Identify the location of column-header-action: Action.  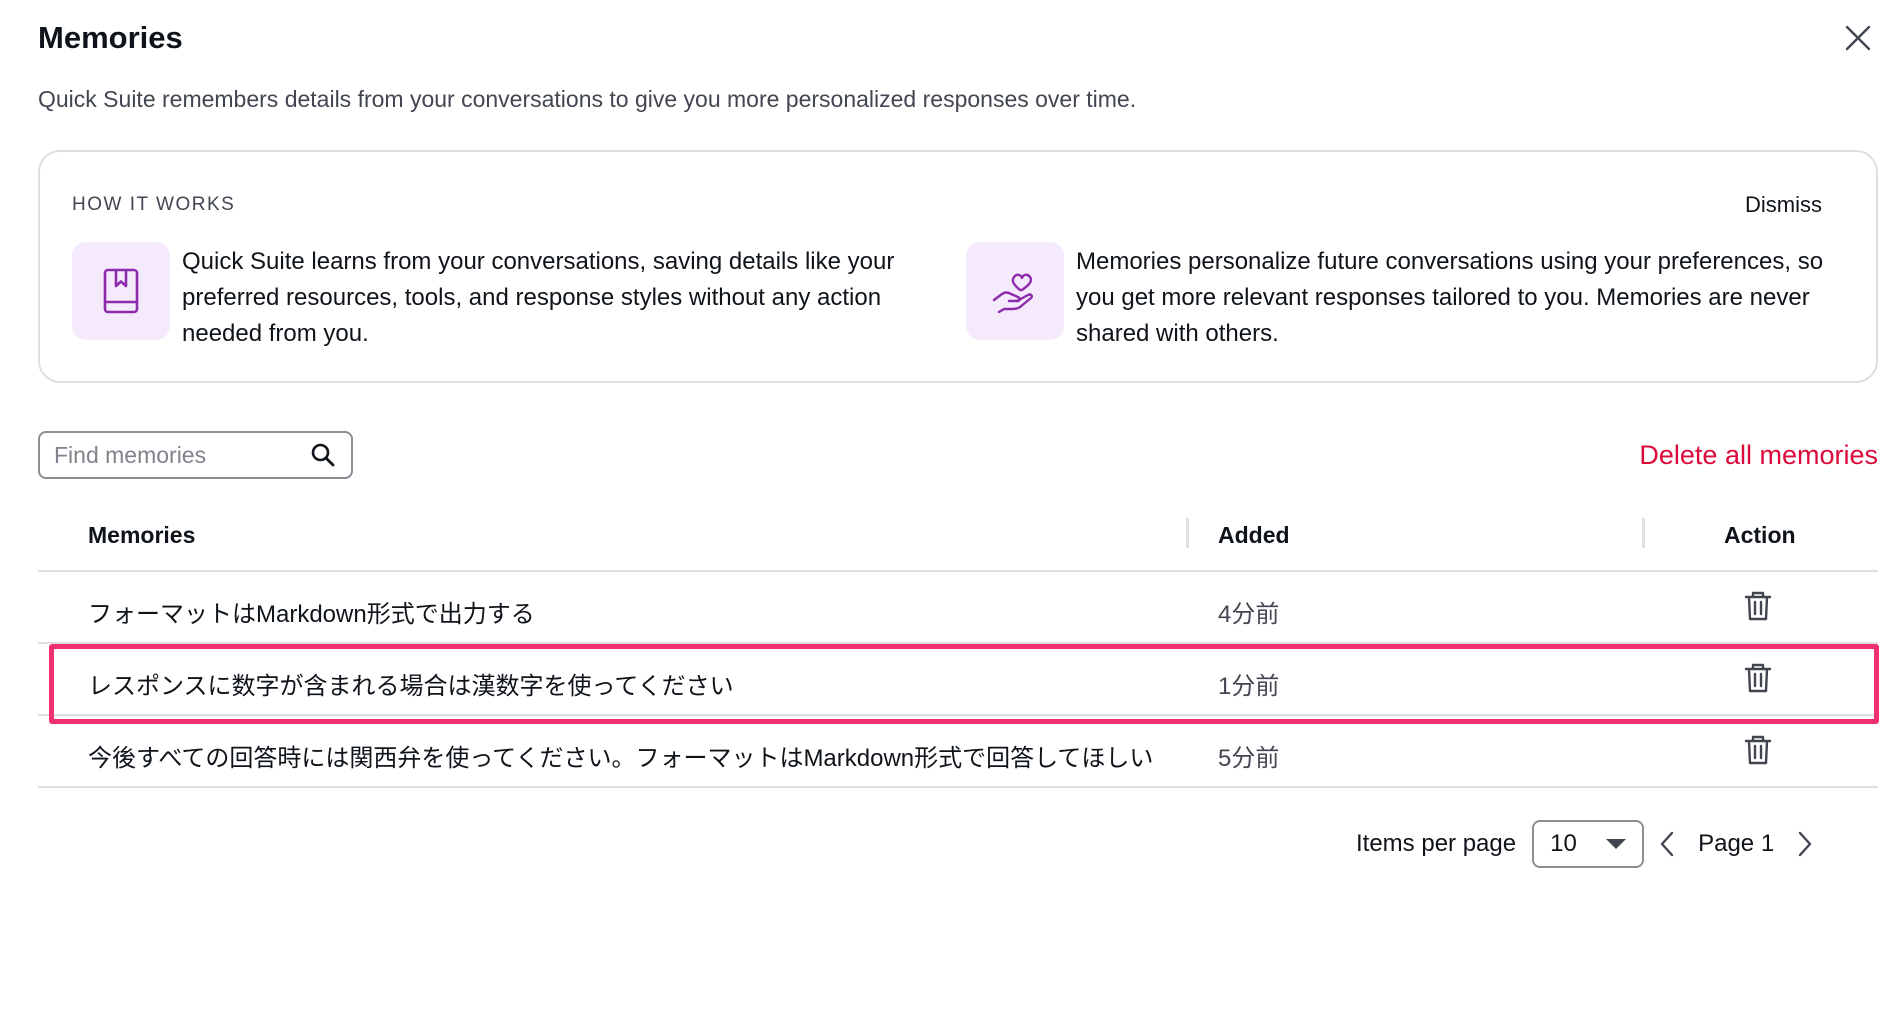
(1760, 535).